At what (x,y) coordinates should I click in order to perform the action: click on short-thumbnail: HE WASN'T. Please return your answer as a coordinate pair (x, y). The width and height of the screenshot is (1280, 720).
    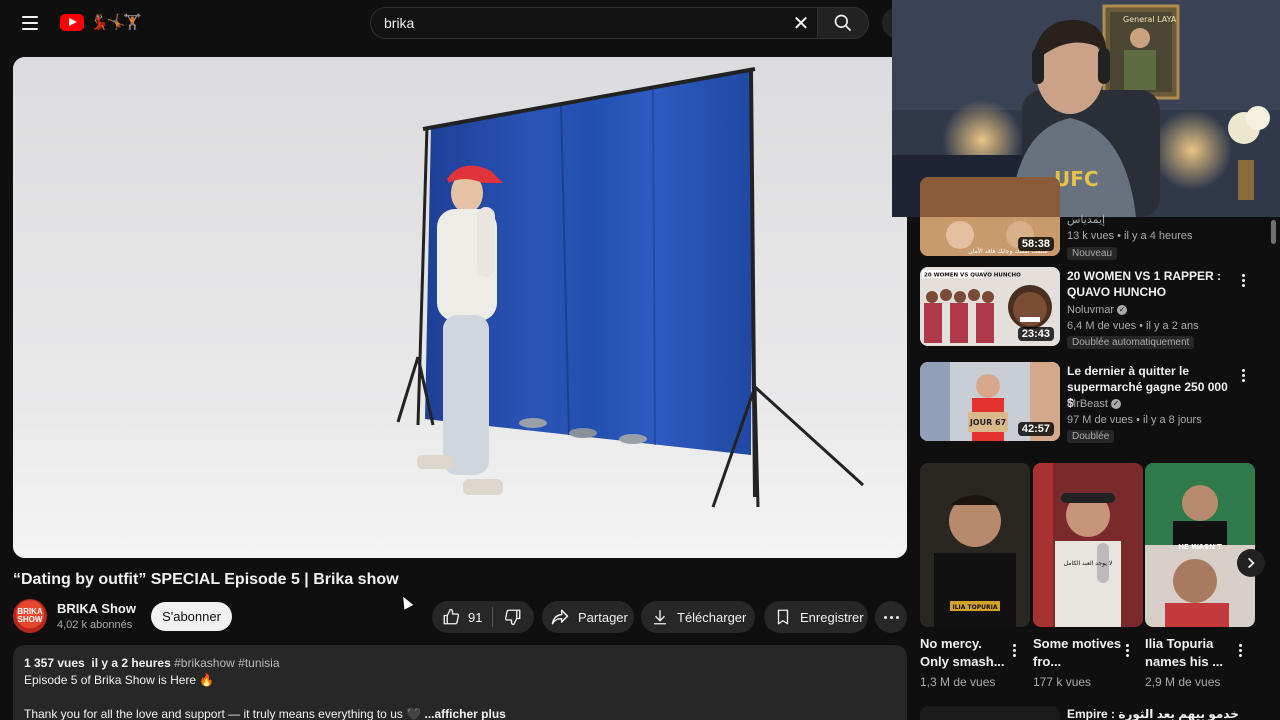
    Looking at the image, I should click on (1200, 545).